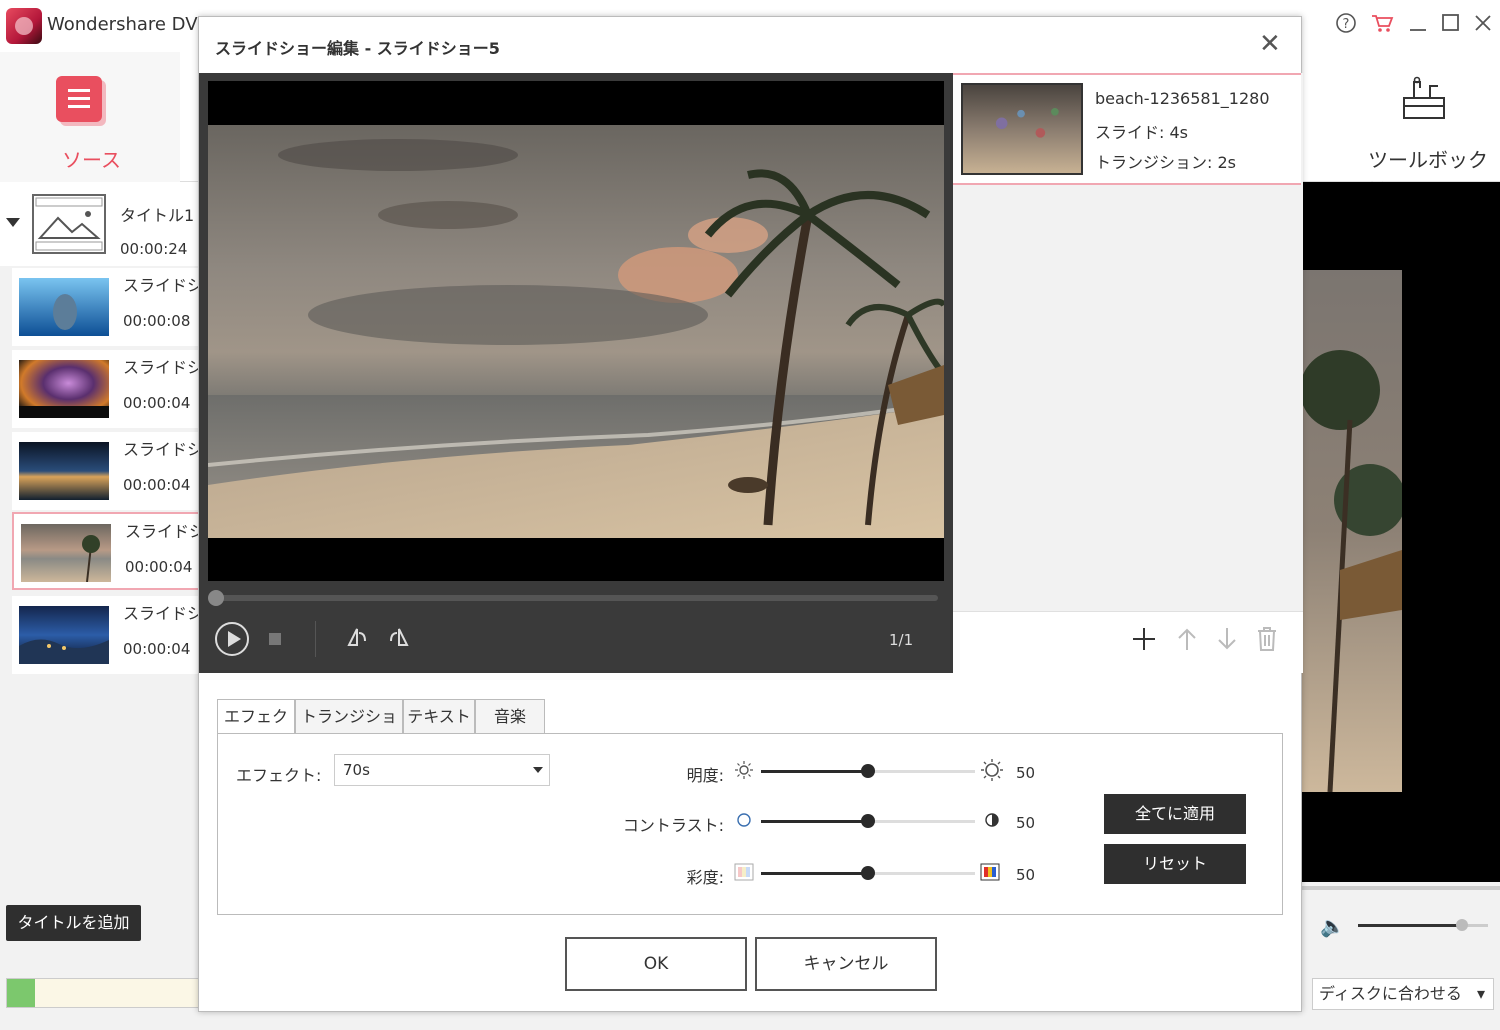 This screenshot has width=1500, height=1030. I want to click on contrast-value: 50, so click(1026, 823).